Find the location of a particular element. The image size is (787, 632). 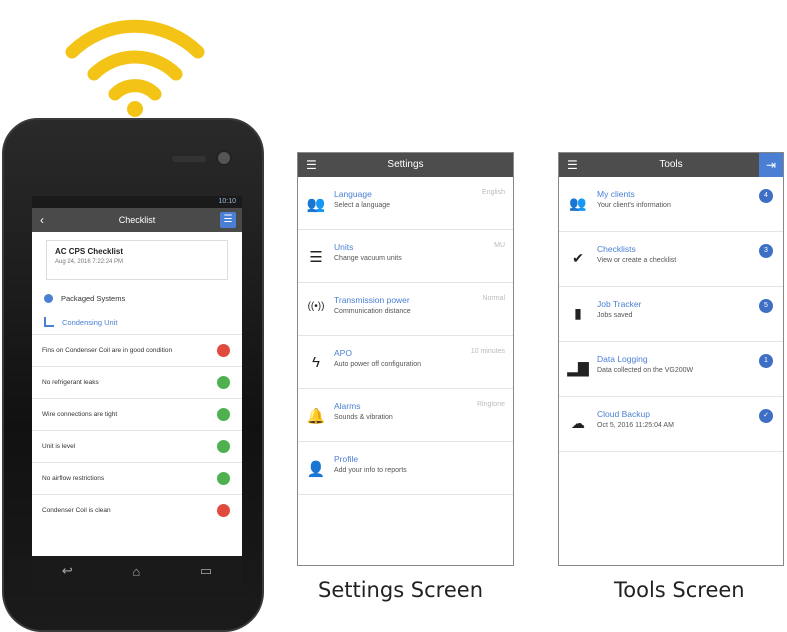

tools-item-subtitle: Your client's information is located at coordinates (634, 205).